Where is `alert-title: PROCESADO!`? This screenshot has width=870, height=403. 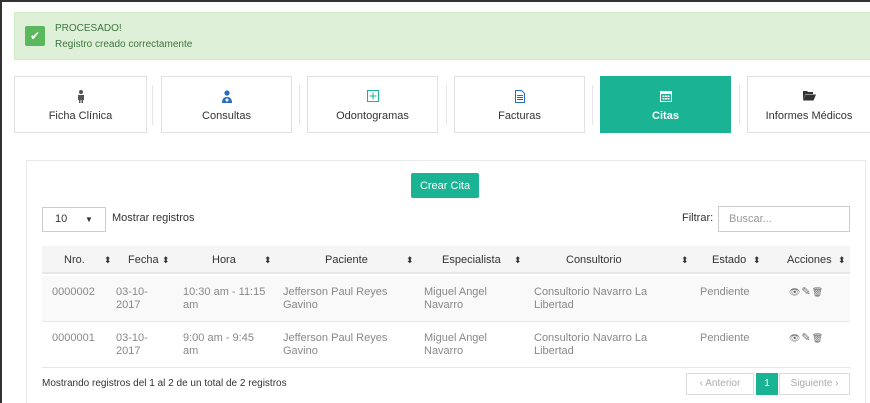 alert-title: PROCESADO! is located at coordinates (88, 28).